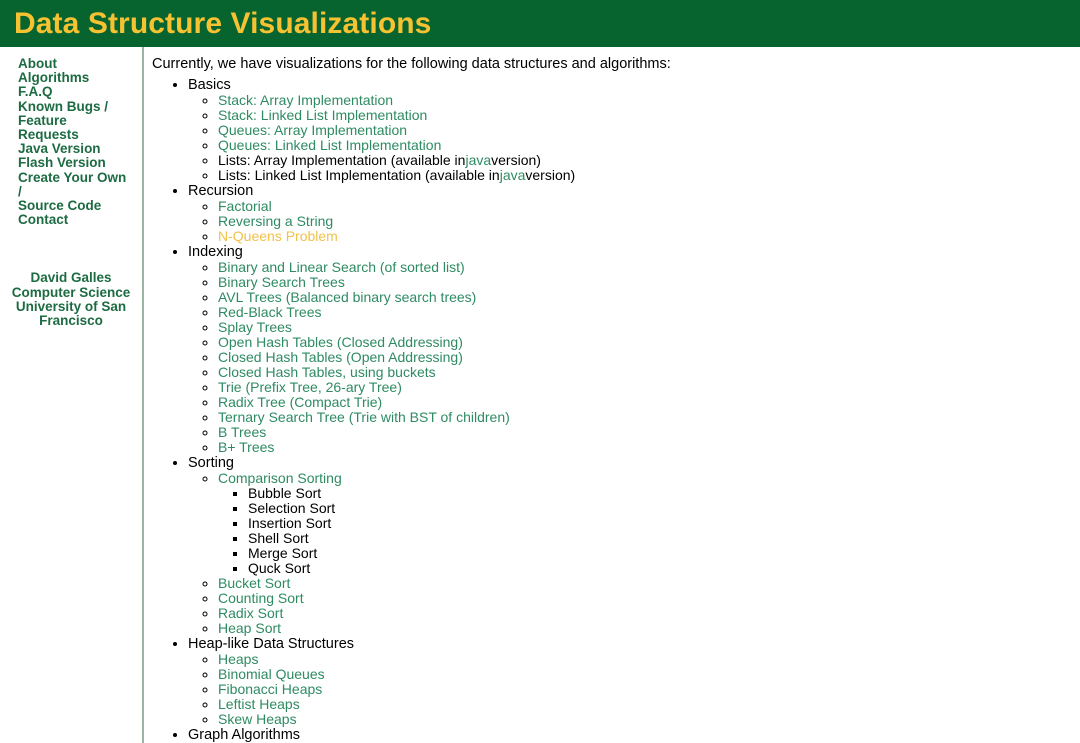  What do you see at coordinates (649, 282) in the screenshot?
I see `list-item: Binary Search Trees` at bounding box center [649, 282].